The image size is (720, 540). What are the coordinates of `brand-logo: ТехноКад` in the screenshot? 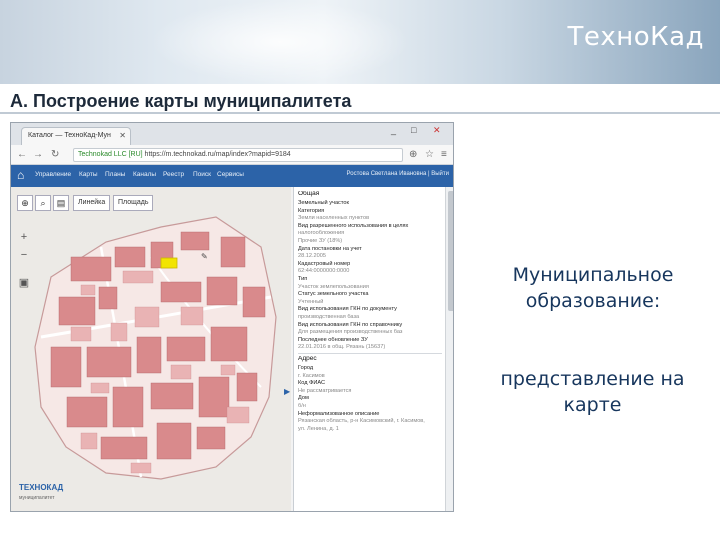 It's located at (635, 37).